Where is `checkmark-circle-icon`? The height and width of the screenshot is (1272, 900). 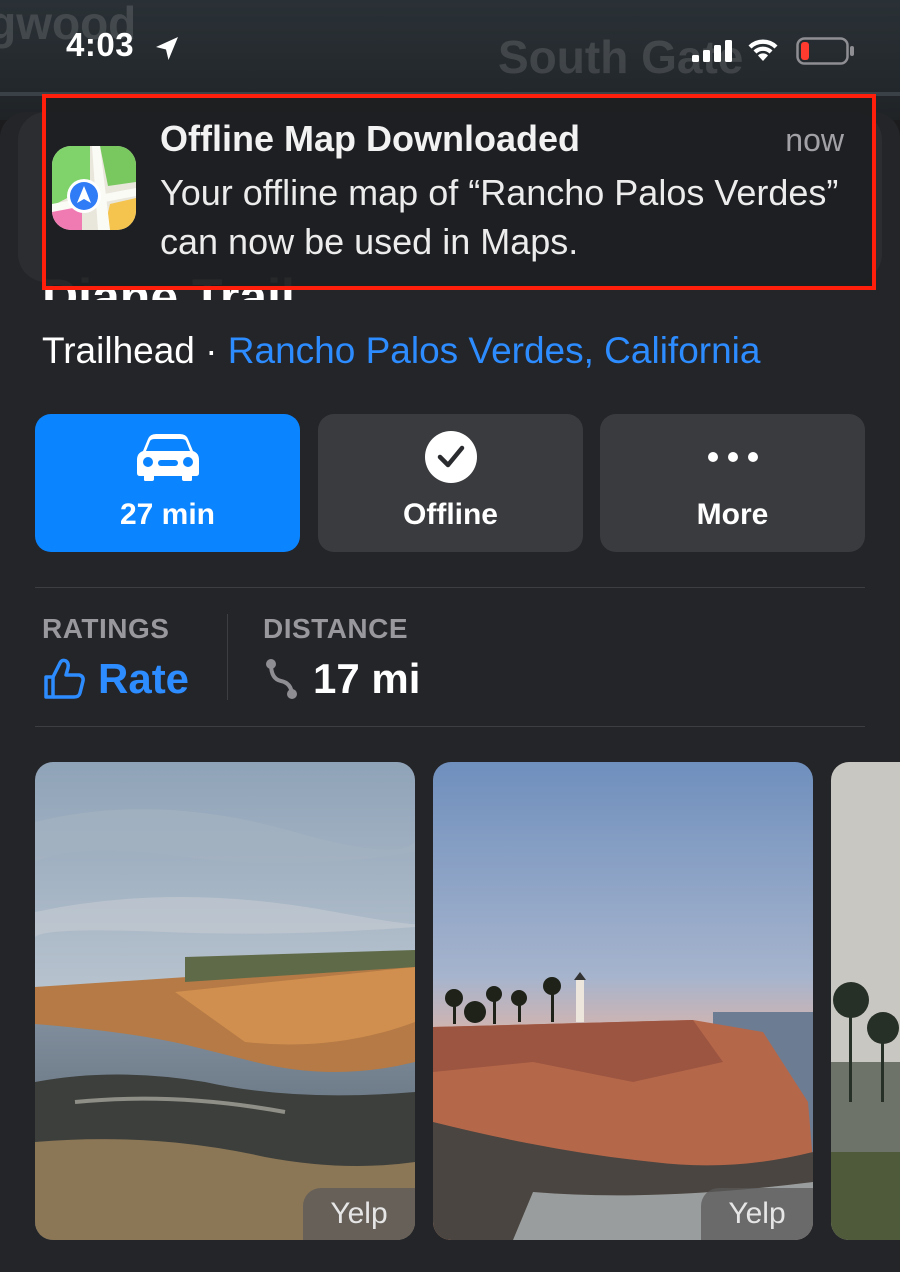
checkmark-circle-icon is located at coordinates (450, 457).